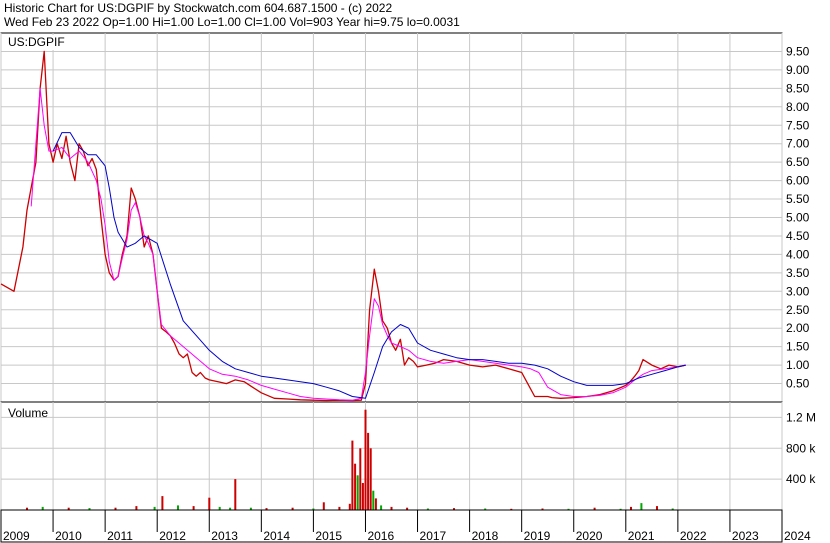  What do you see at coordinates (798, 88) in the screenshot?
I see `price-y-tick-label: 8.50` at bounding box center [798, 88].